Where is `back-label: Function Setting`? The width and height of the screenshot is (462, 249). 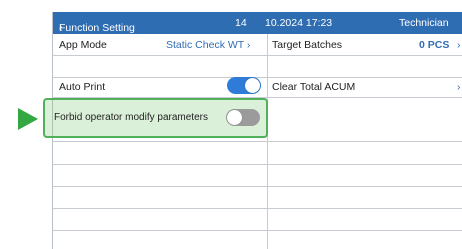 back-label: Function Setting is located at coordinates (97, 28).